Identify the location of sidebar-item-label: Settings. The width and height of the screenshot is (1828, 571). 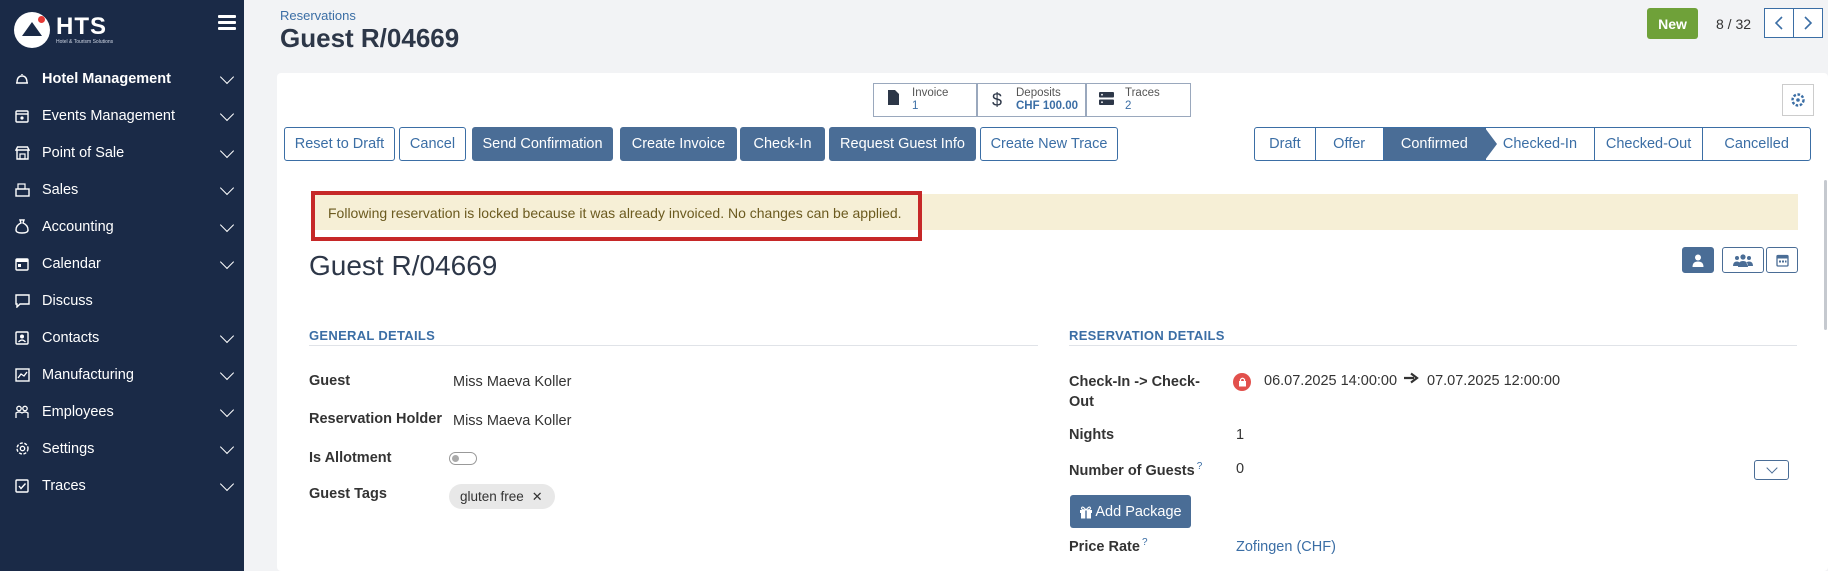
(68, 448).